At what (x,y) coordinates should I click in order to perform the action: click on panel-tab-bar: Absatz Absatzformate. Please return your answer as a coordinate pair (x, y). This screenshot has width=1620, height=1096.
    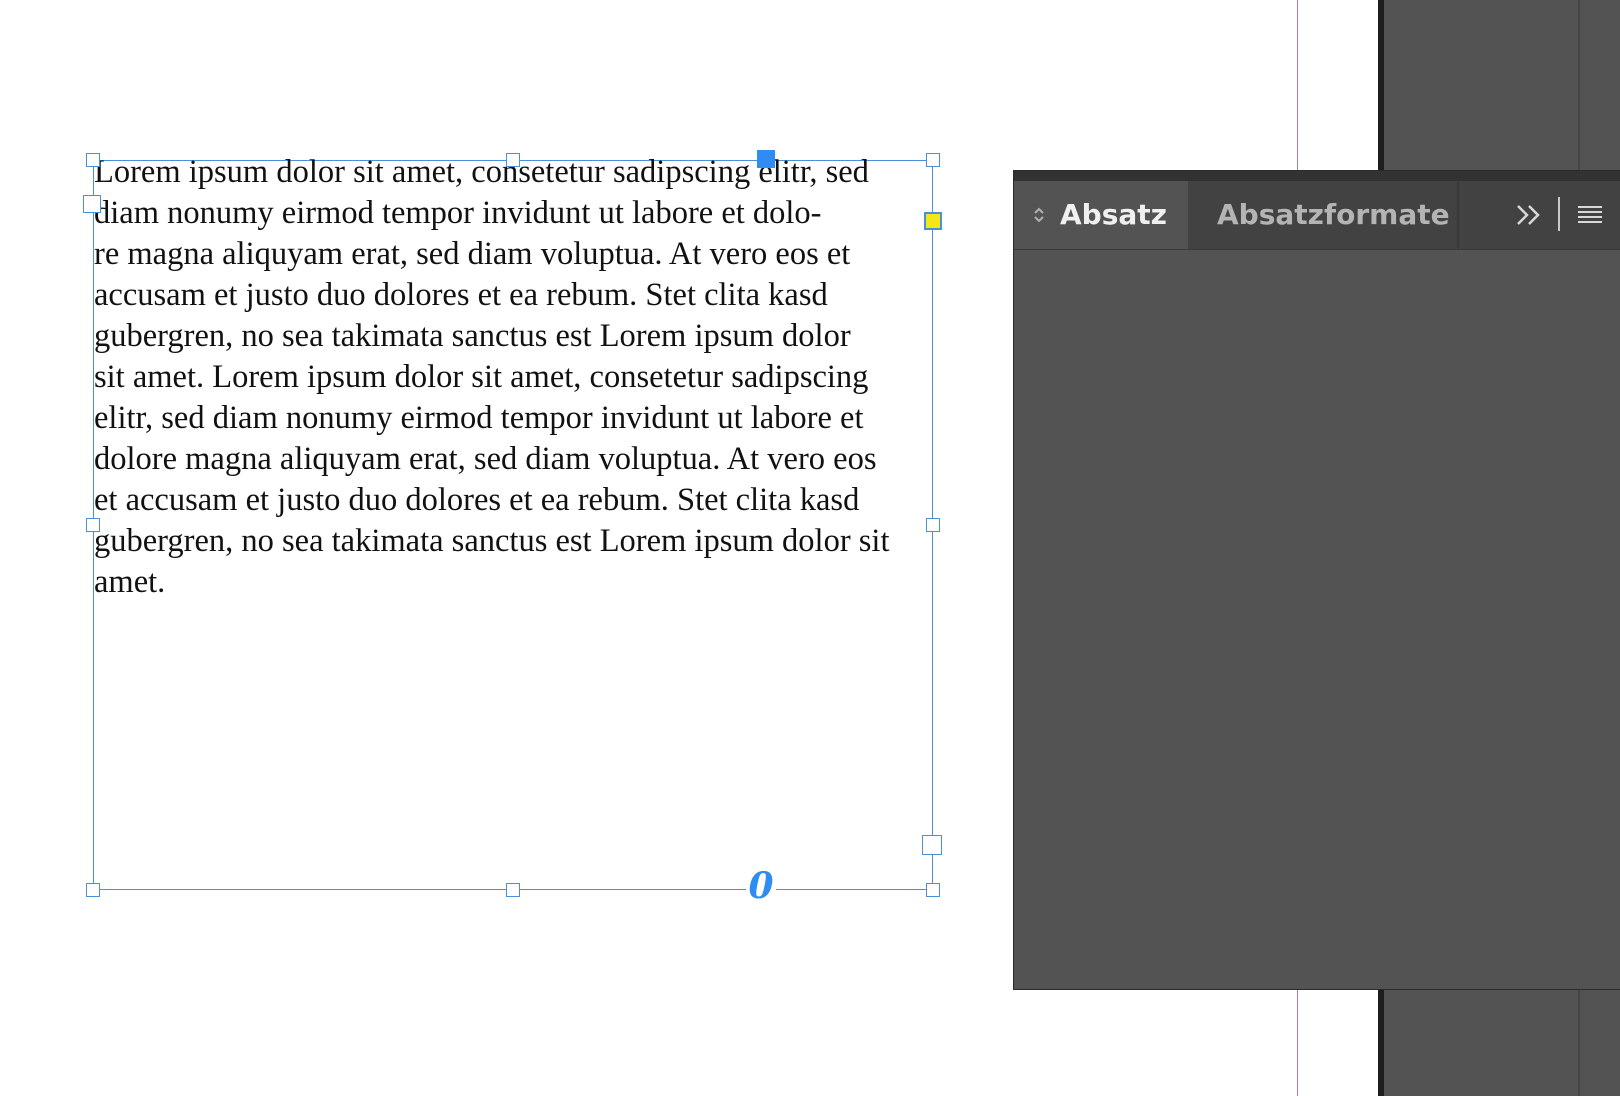
    Looking at the image, I should click on (1317, 215).